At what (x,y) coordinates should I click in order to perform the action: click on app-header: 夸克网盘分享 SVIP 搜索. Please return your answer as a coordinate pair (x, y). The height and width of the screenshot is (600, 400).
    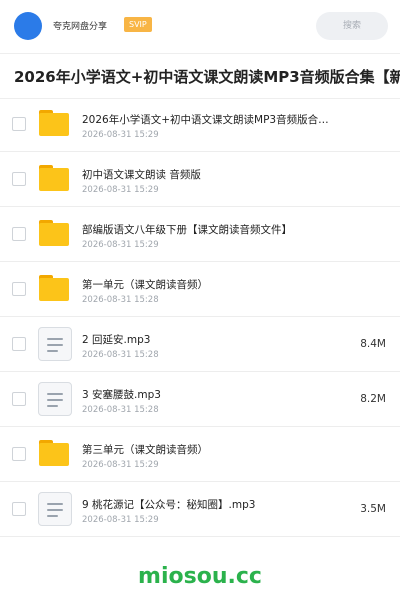
    Looking at the image, I should click on (200, 26).